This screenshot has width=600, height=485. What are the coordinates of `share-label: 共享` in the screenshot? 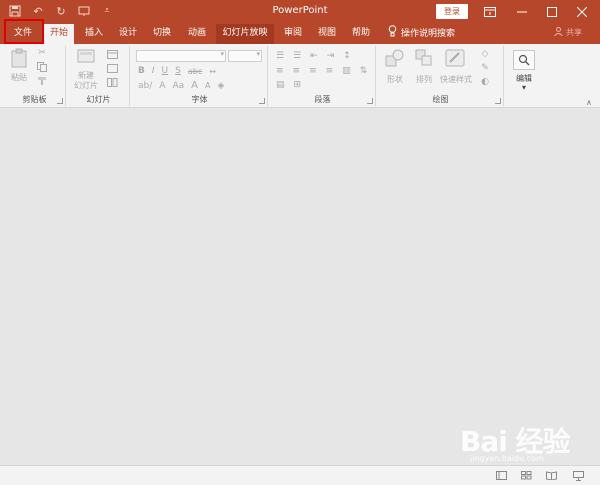 It's located at (574, 32).